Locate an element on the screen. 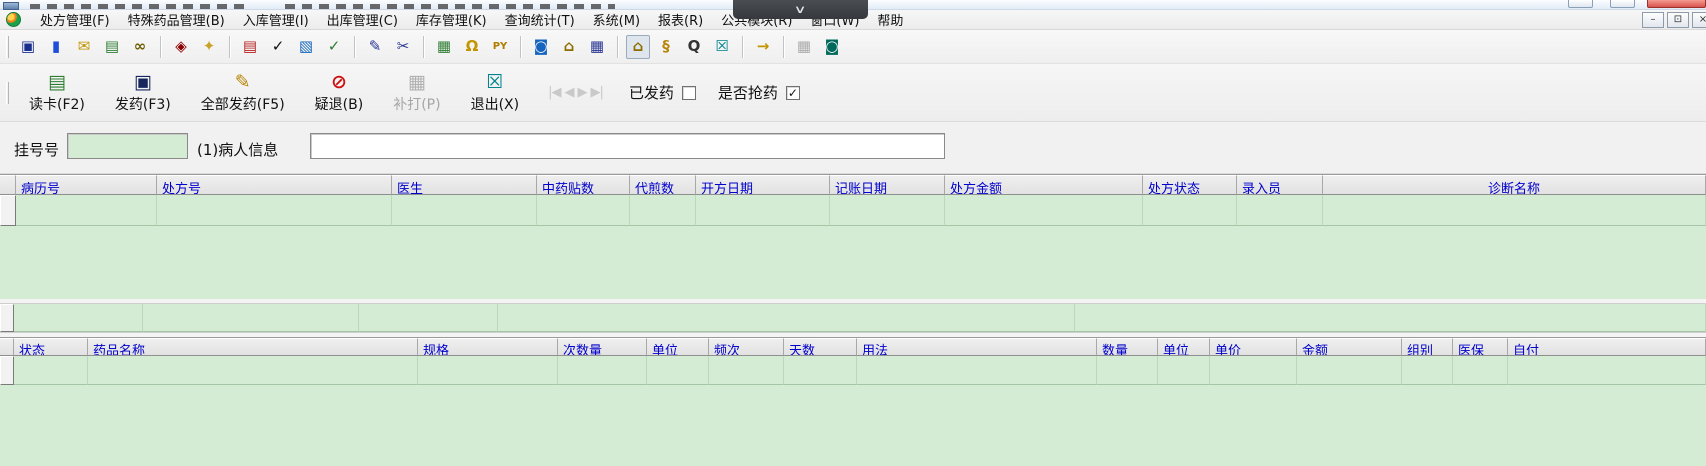 The height and width of the screenshot is (466, 1706). menu-item-1: 特殊药品管理(B) is located at coordinates (176, 19).